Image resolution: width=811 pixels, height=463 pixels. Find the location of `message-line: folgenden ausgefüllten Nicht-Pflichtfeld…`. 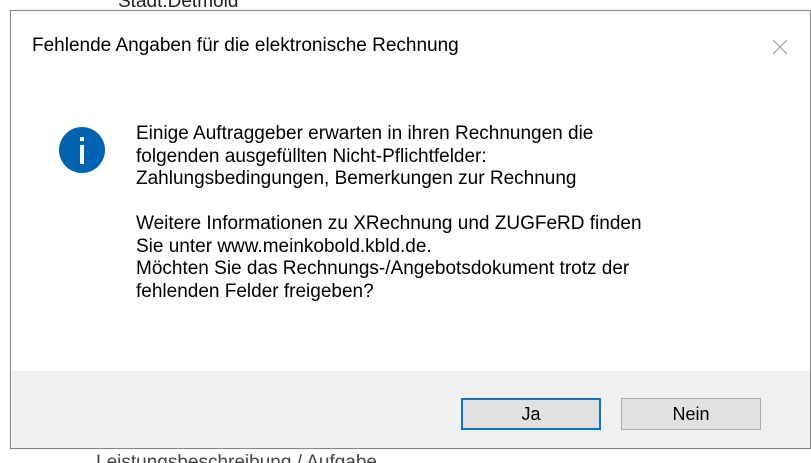

message-line: folgenden ausgefüllten Nicht-Pflichtfeld… is located at coordinates (311, 156).